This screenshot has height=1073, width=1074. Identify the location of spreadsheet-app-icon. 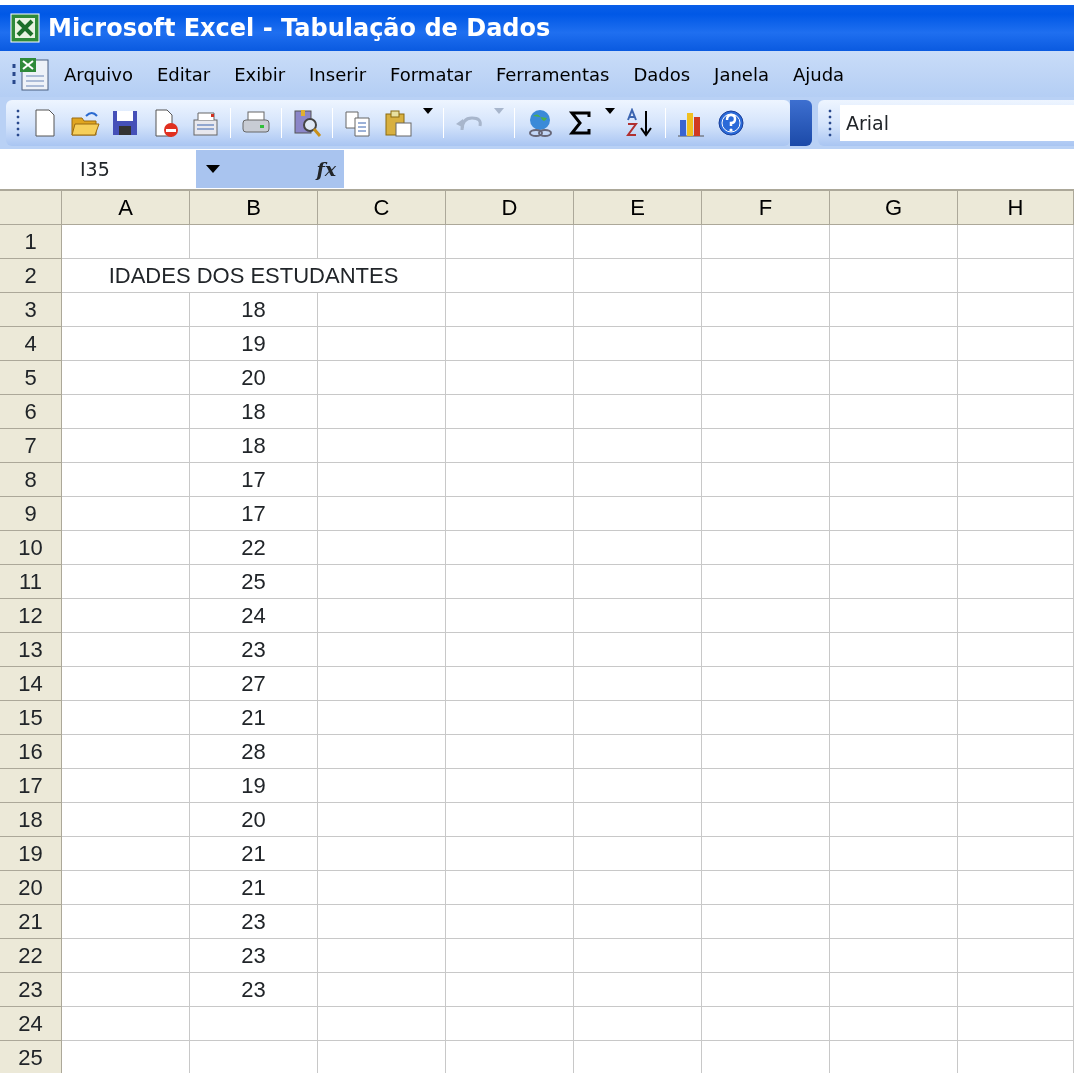
(25, 28).